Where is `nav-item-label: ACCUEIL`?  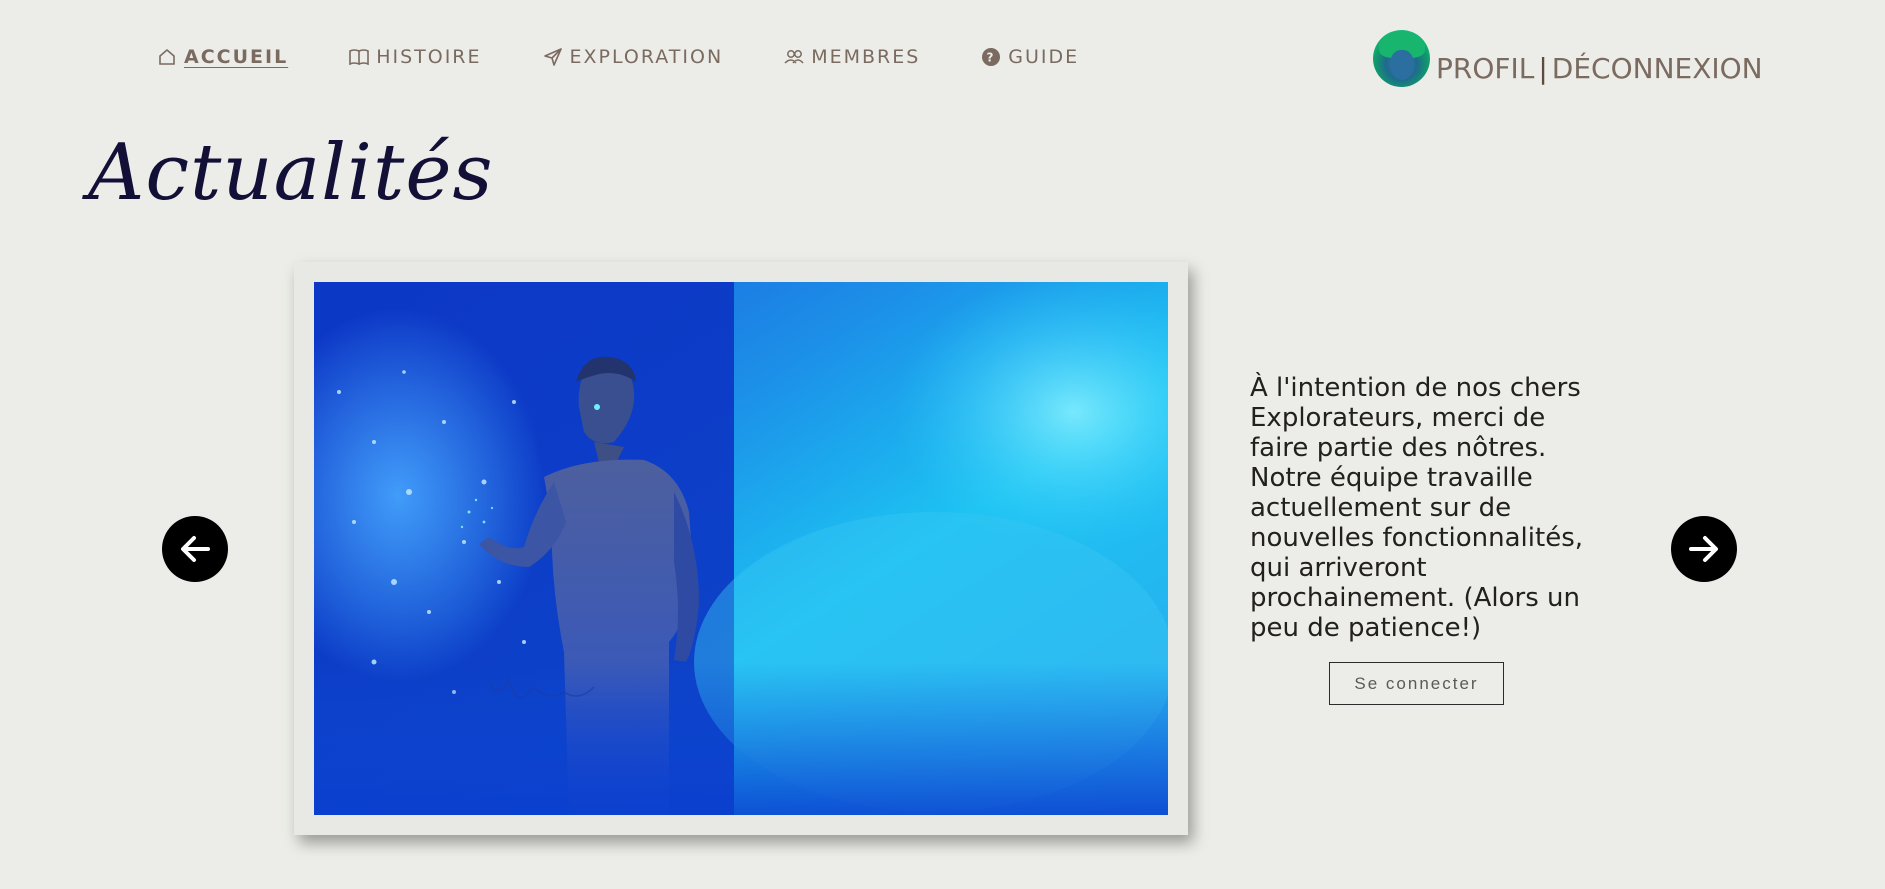
nav-item-label: ACCUEIL is located at coordinates (236, 57).